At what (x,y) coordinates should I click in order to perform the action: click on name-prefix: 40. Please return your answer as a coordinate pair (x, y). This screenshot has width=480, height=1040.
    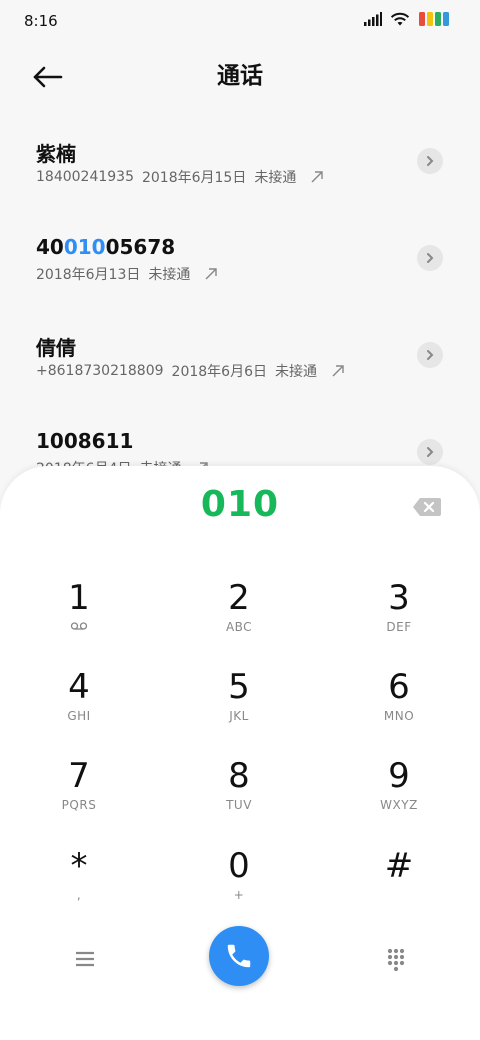
    Looking at the image, I should click on (50, 247).